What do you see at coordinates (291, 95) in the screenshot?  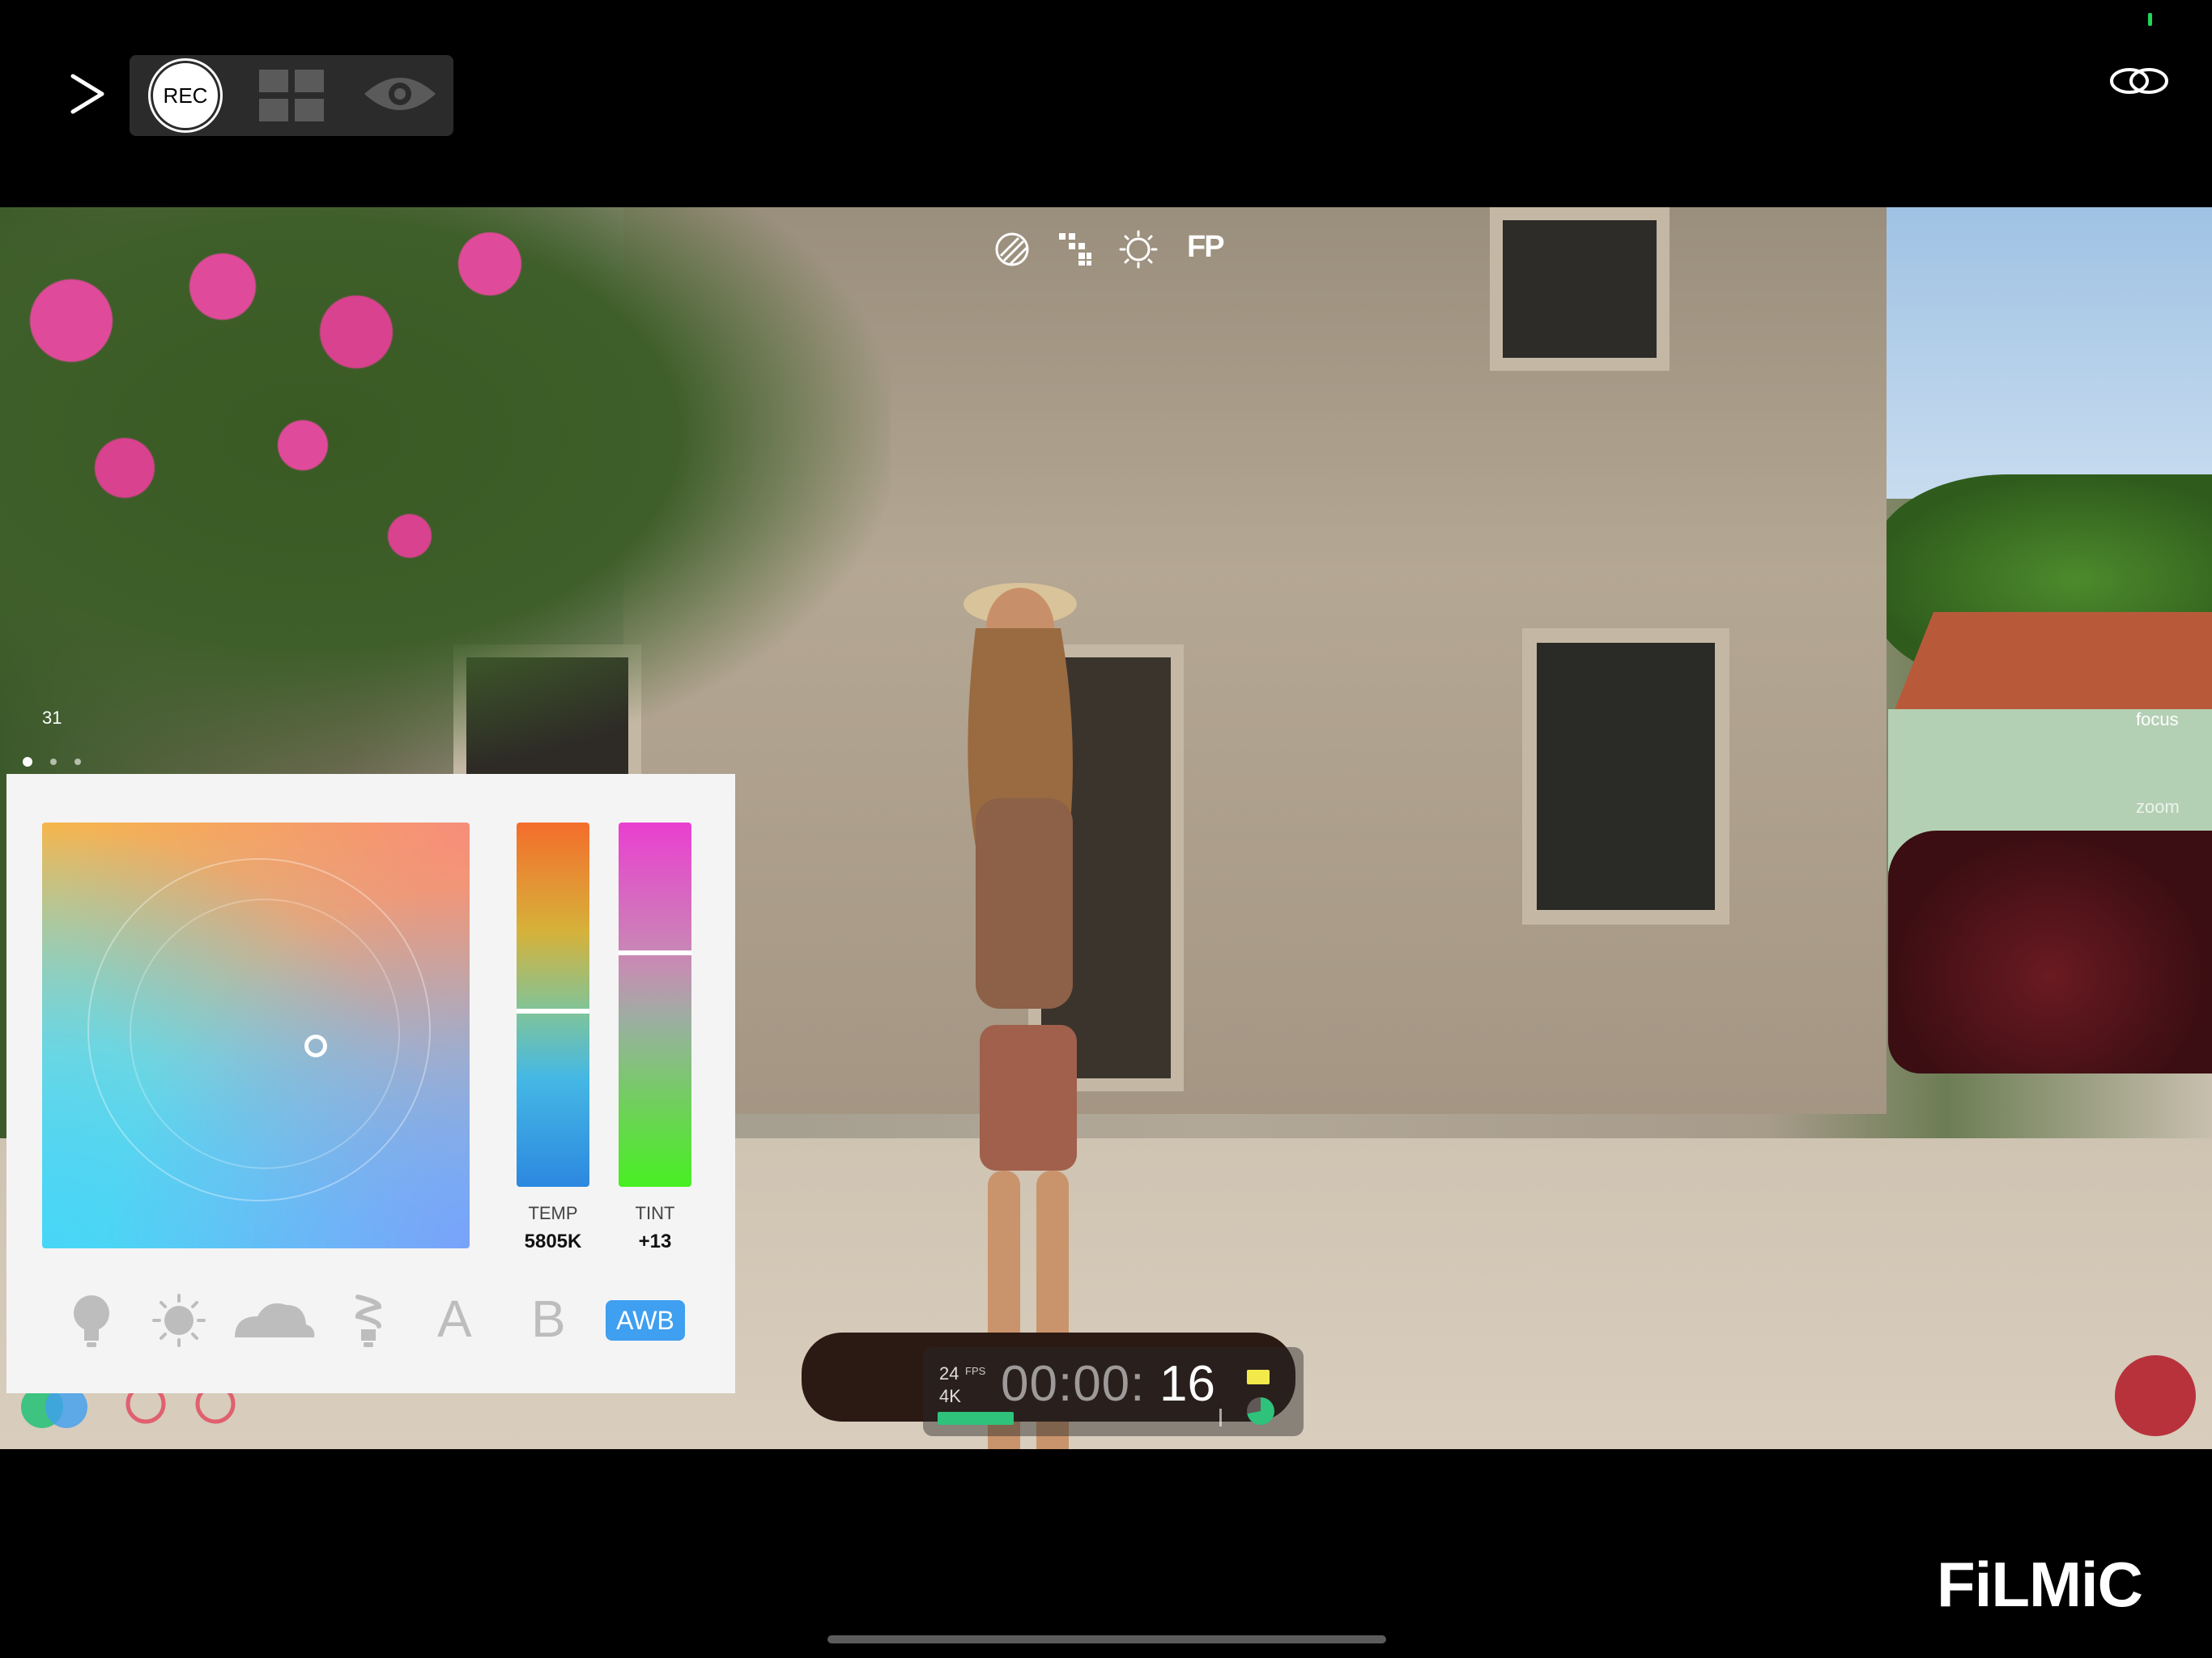 I see `grid-icon` at bounding box center [291, 95].